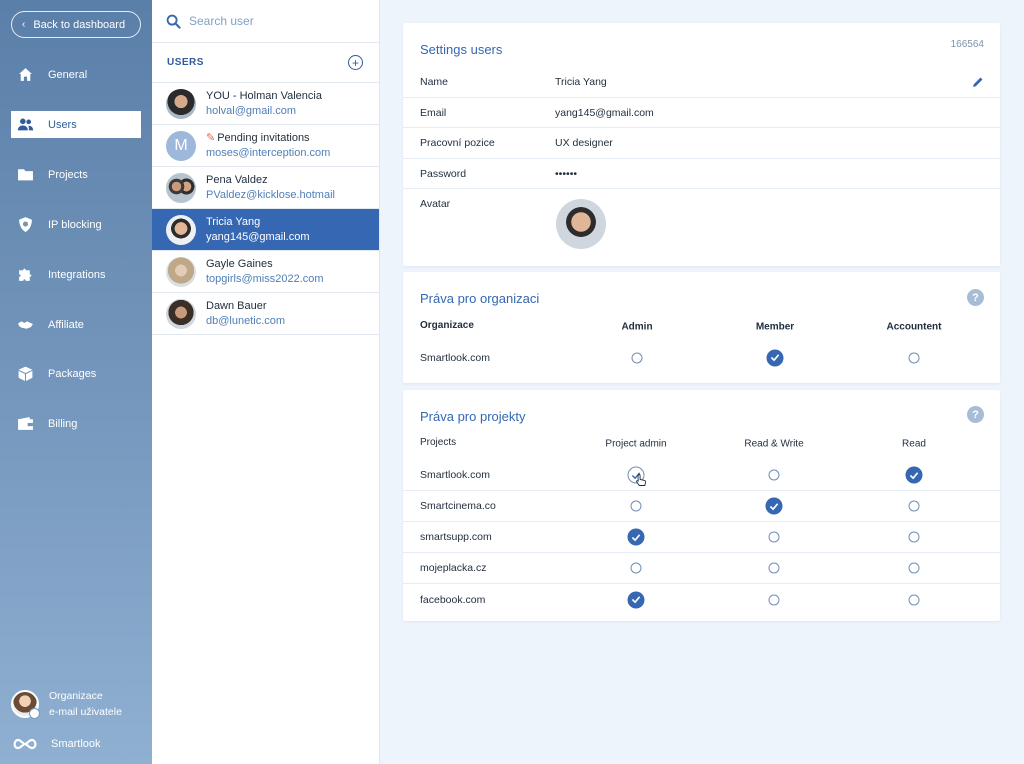  I want to click on user-avatar-large, so click(581, 224).